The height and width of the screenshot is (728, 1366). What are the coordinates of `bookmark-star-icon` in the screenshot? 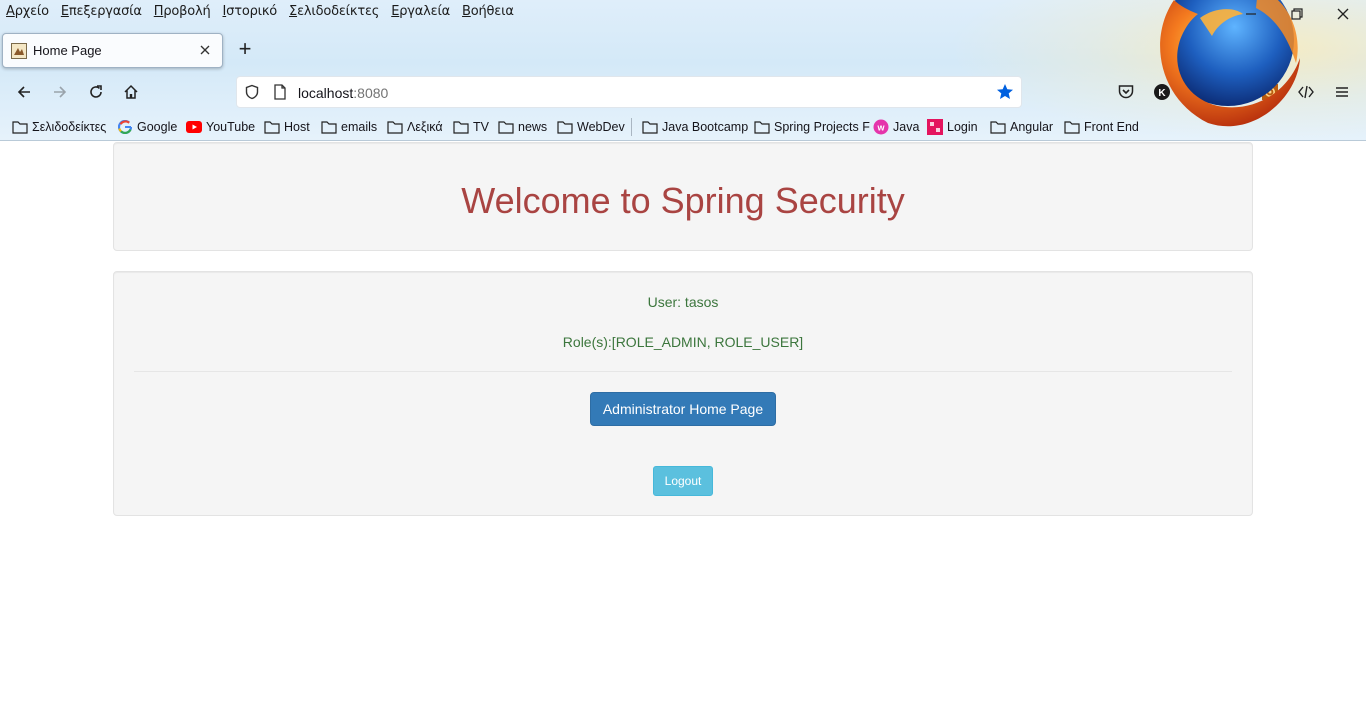 It's located at (1005, 94).